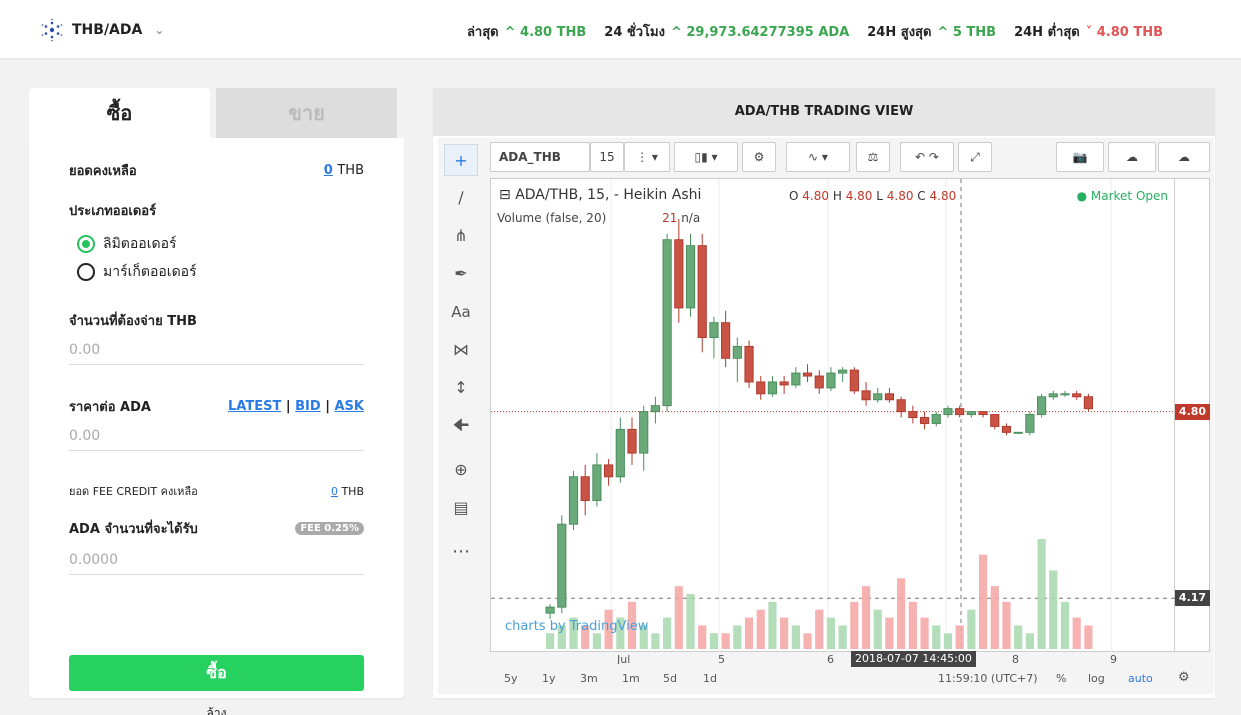 This screenshot has width=1241, height=715. What do you see at coordinates (159, 30) in the screenshot?
I see `chevron-down-icon: ⌄` at bounding box center [159, 30].